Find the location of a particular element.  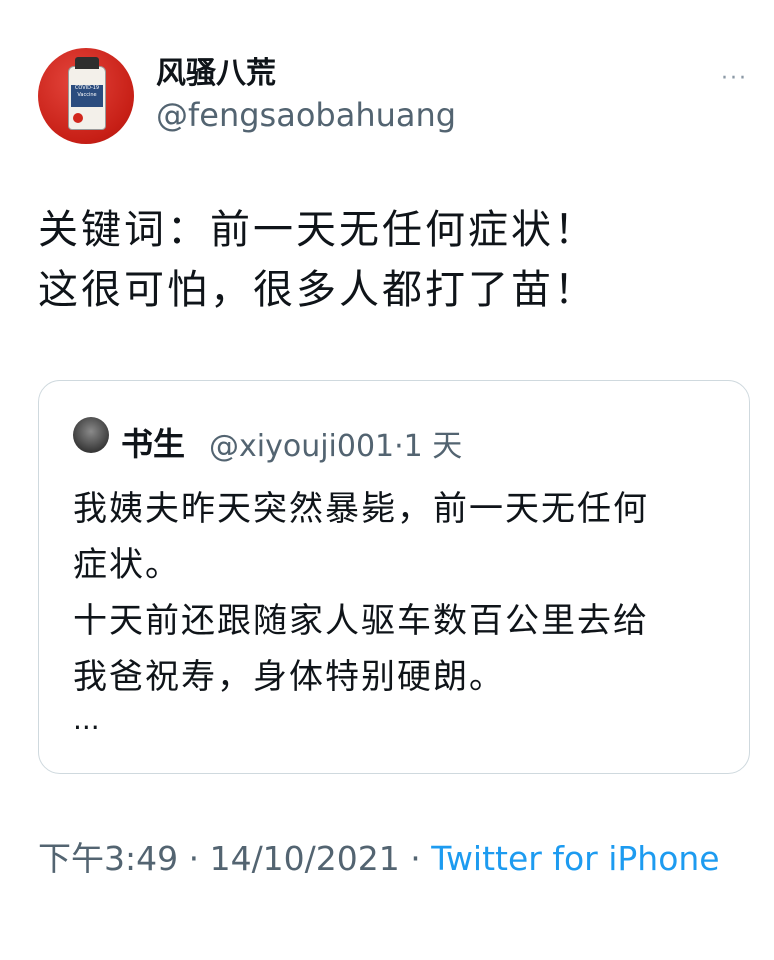

quoted-display-name: 书生 is located at coordinates (153, 444).